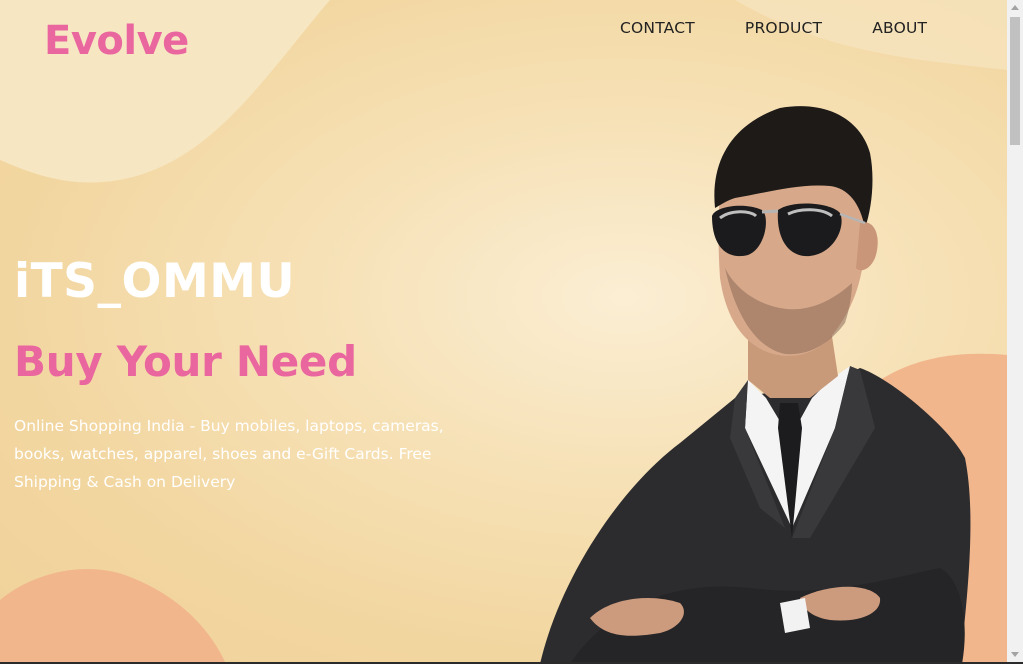 The height and width of the screenshot is (664, 1023). I want to click on scroll-thumb, so click(1015, 81).